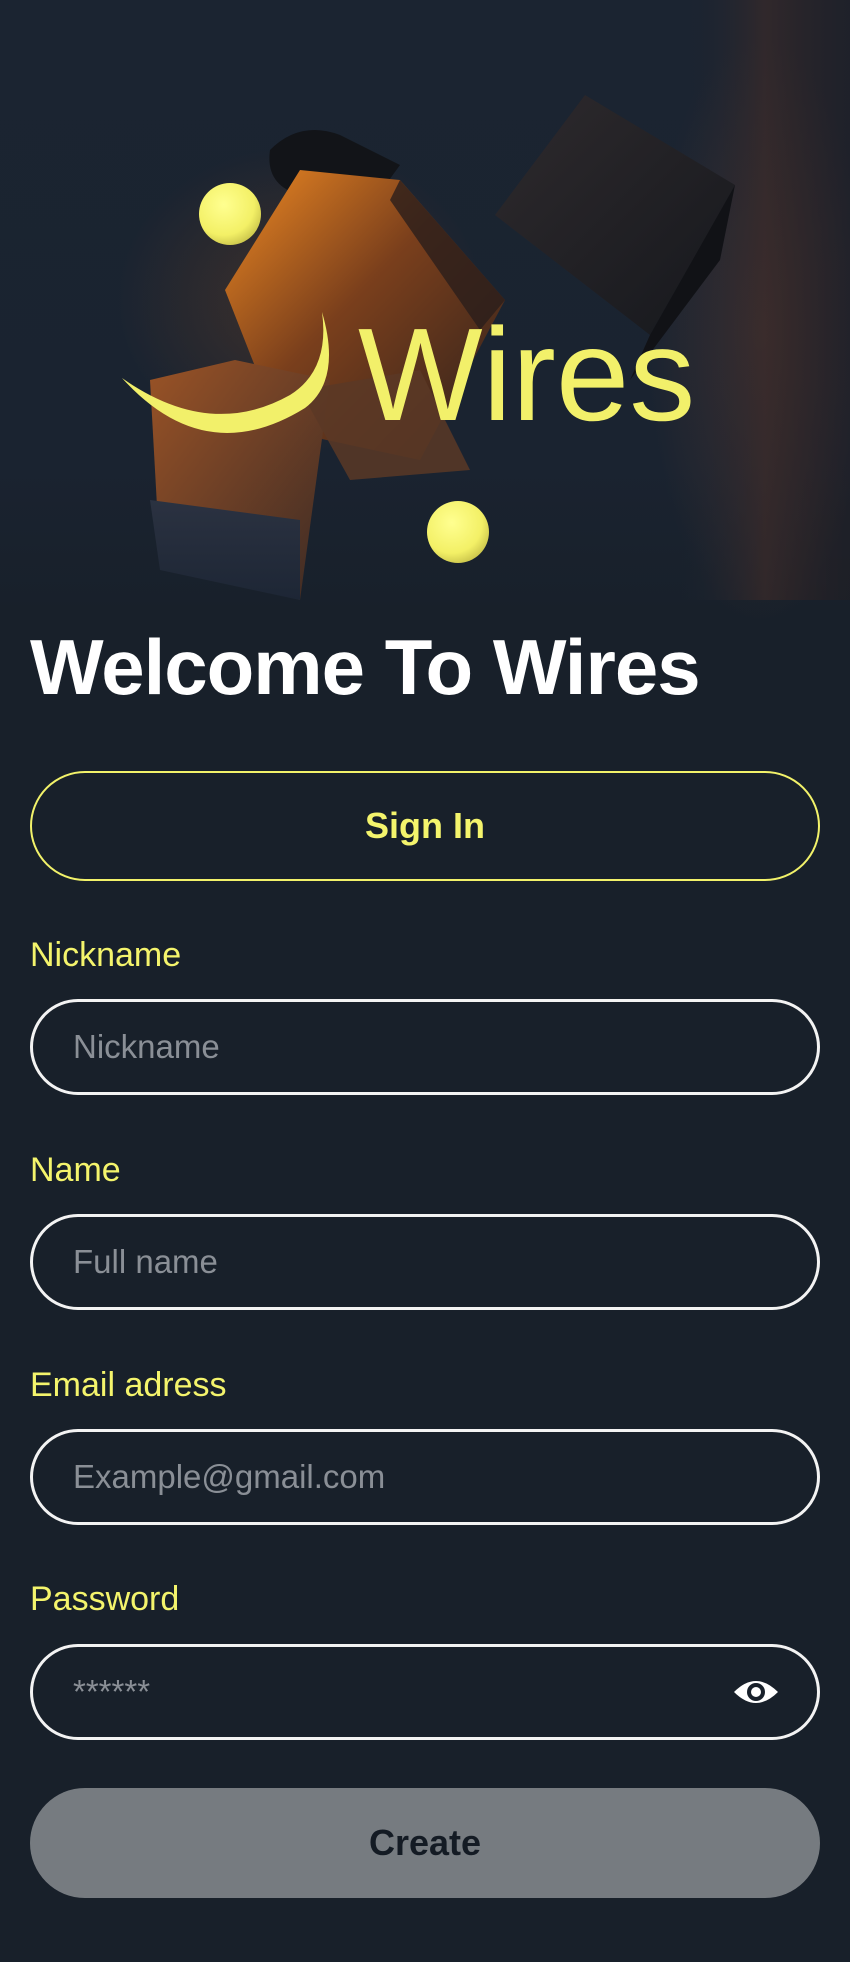  Describe the element at coordinates (425, 1843) in the screenshot. I see `create-account-button: Create` at that location.